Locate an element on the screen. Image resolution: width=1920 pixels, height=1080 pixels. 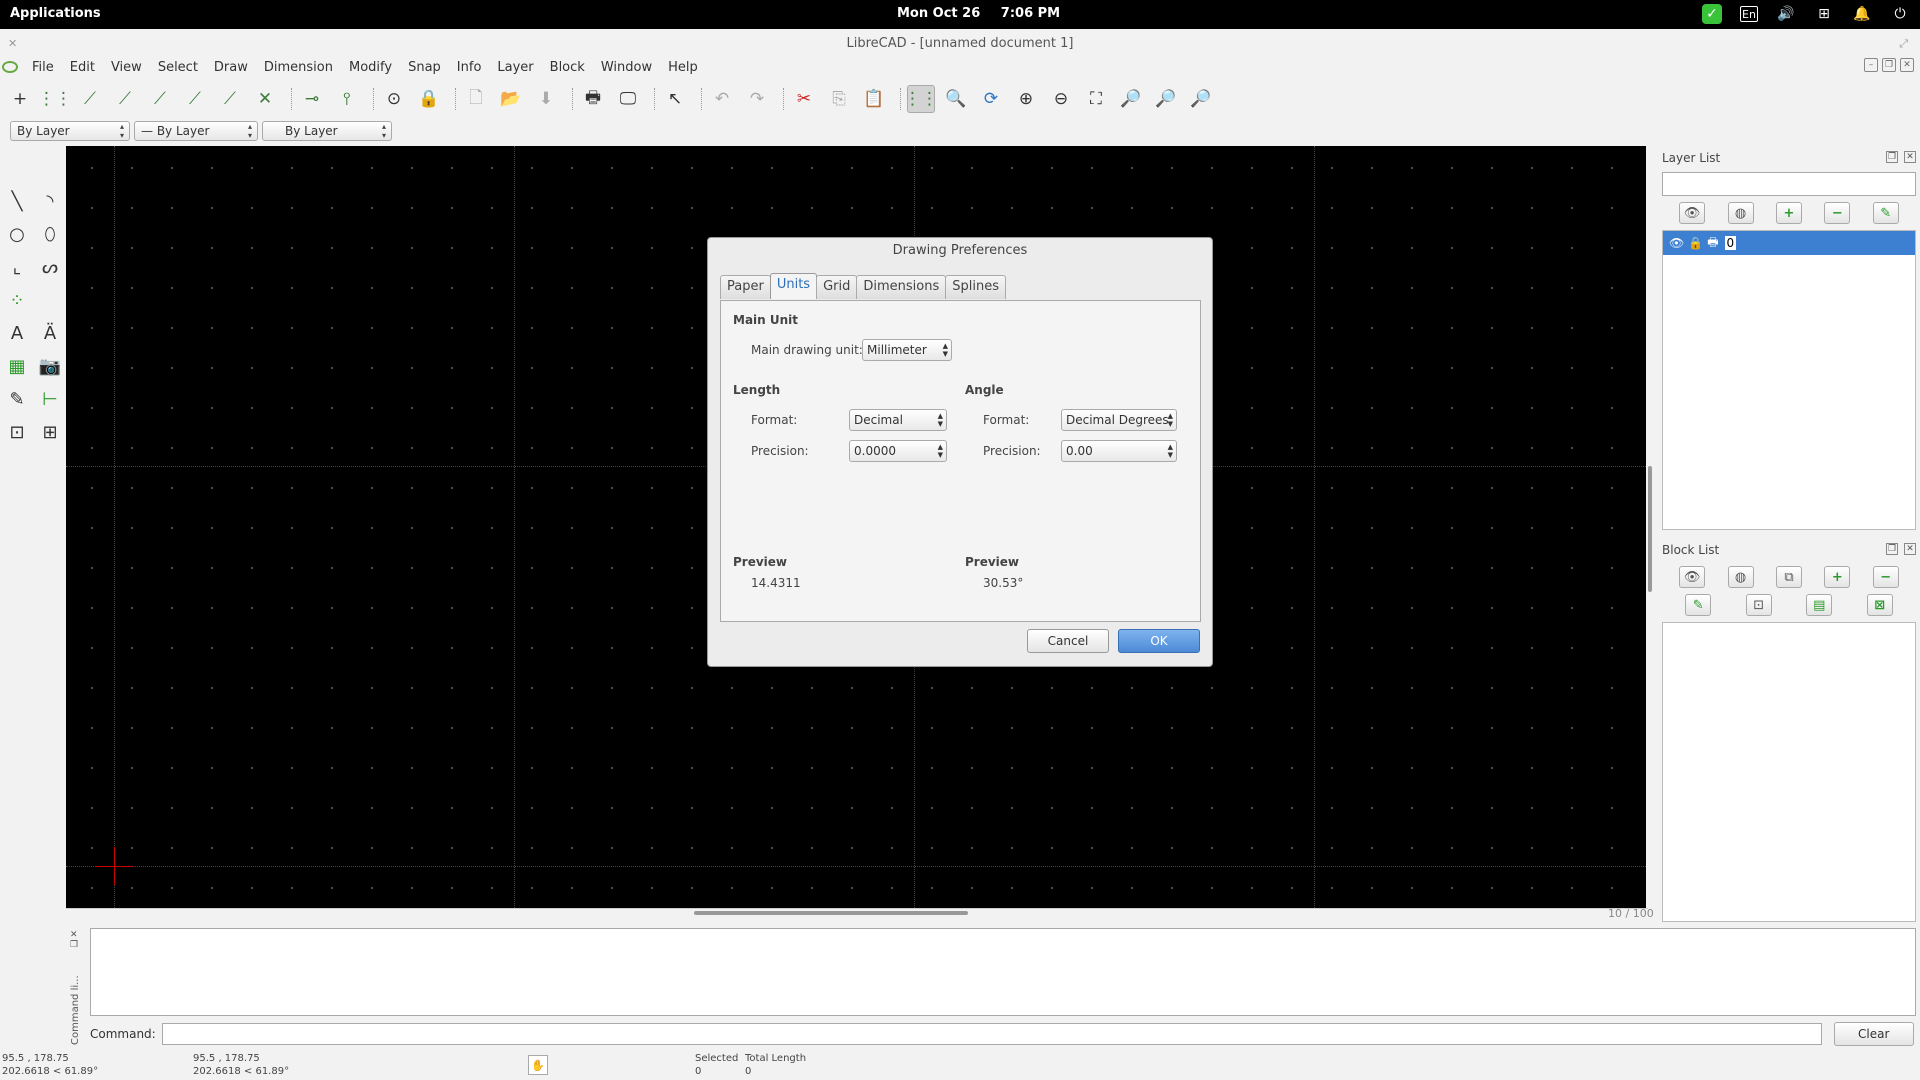
network-icon: ⊞ is located at coordinates (1824, 14).